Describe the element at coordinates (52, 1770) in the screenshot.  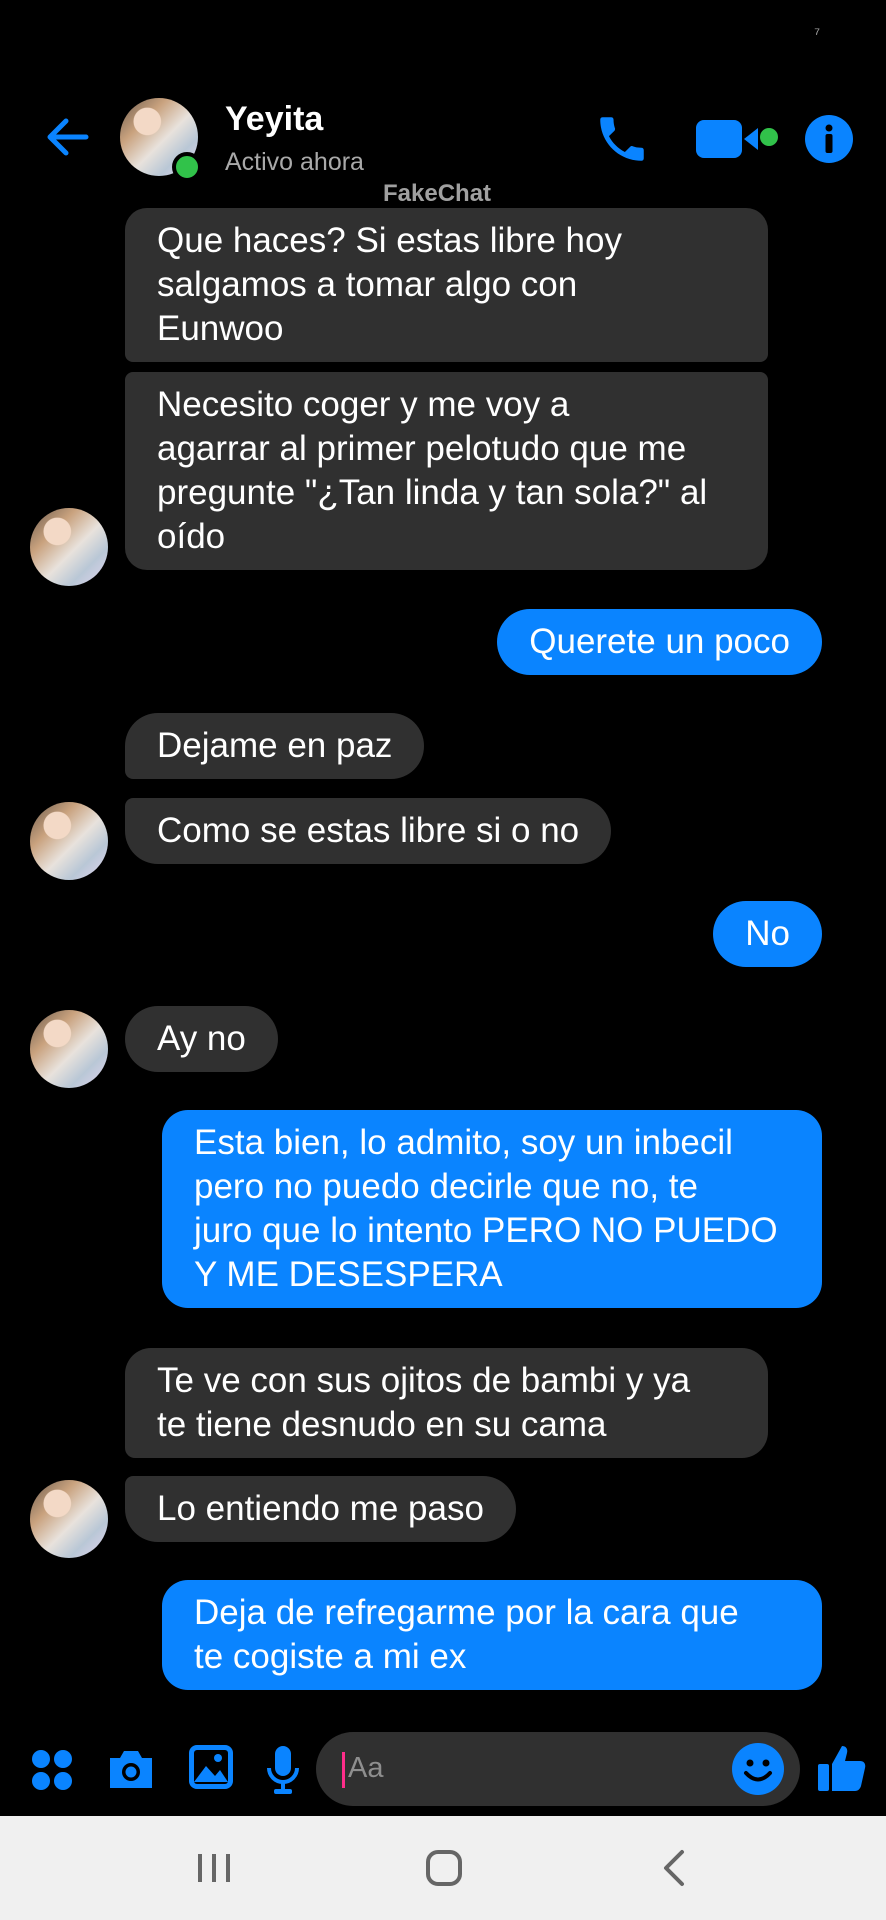
I see `apps-icon` at that location.